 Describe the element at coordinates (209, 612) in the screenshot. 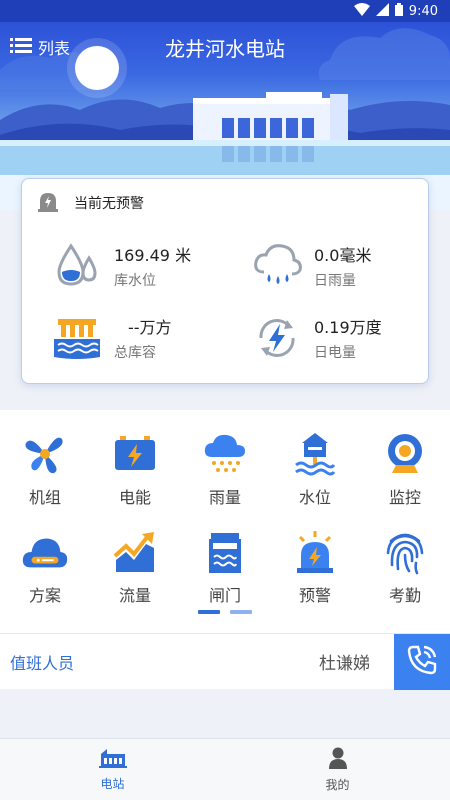

I see `pager-dot-active` at that location.